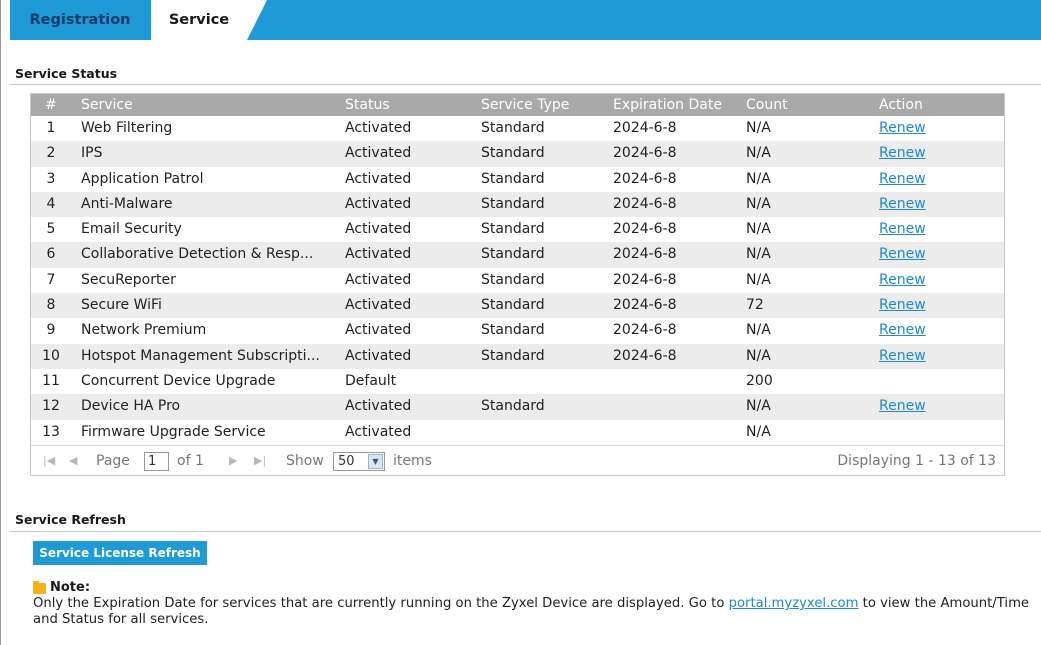 This screenshot has height=645, width=1041. I want to click on tab-registration: Registration, so click(80, 20).